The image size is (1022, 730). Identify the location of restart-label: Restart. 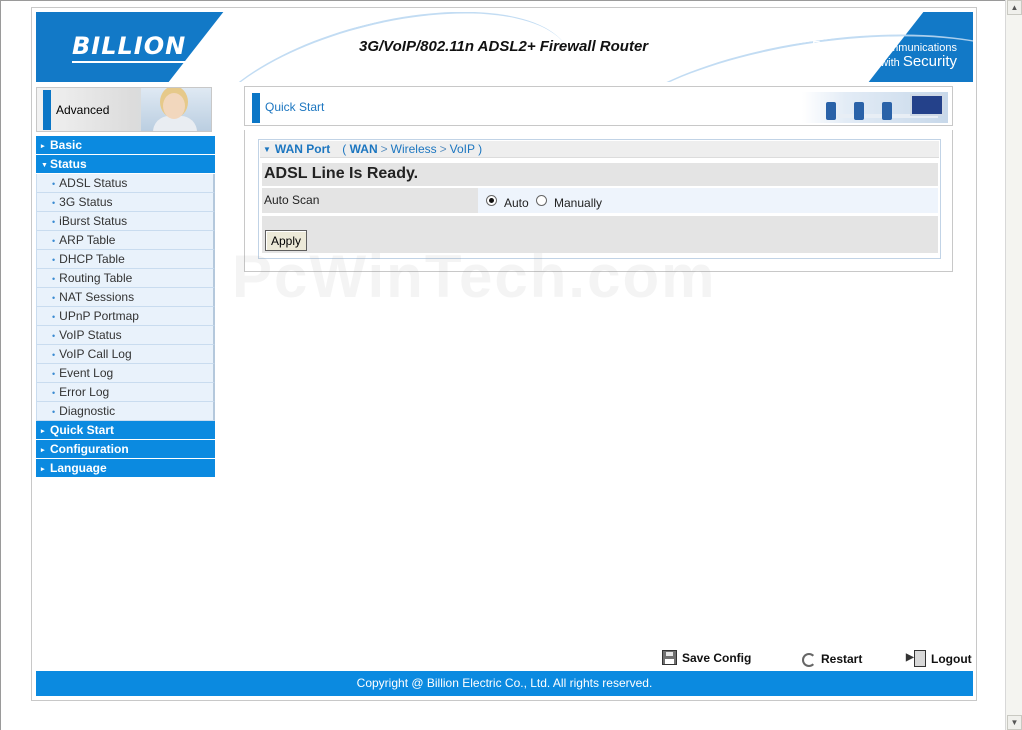
(842, 659).